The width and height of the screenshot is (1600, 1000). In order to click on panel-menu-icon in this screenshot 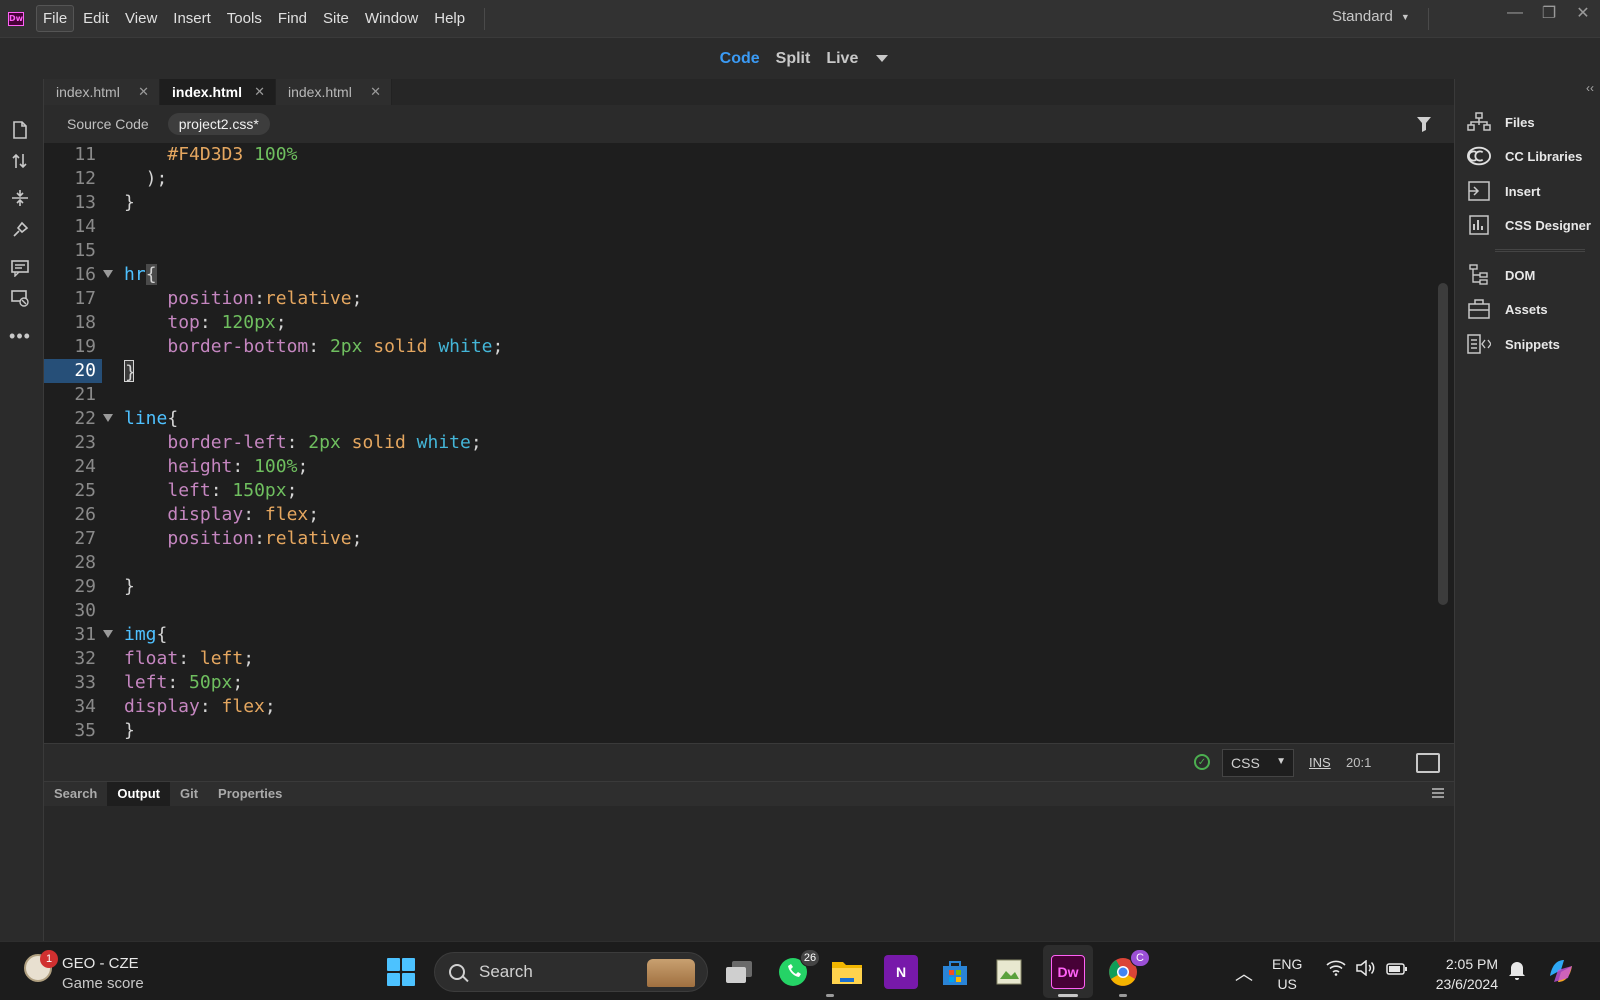, I will do `click(1438, 793)`.